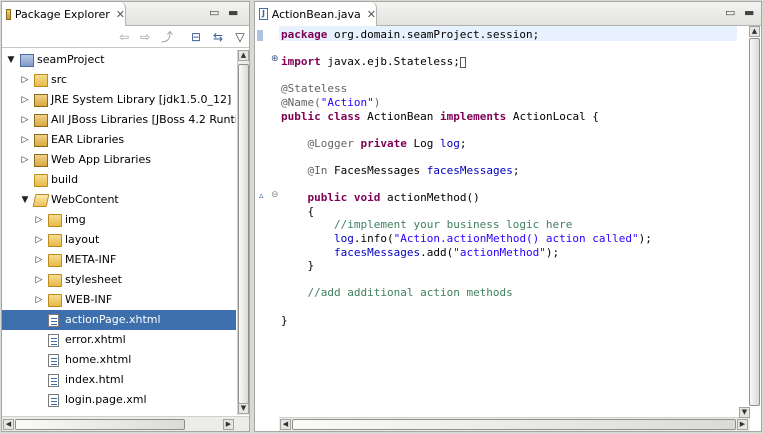 The width and height of the screenshot is (763, 434). What do you see at coordinates (59, 79) in the screenshot?
I see `tree-item-label: src` at bounding box center [59, 79].